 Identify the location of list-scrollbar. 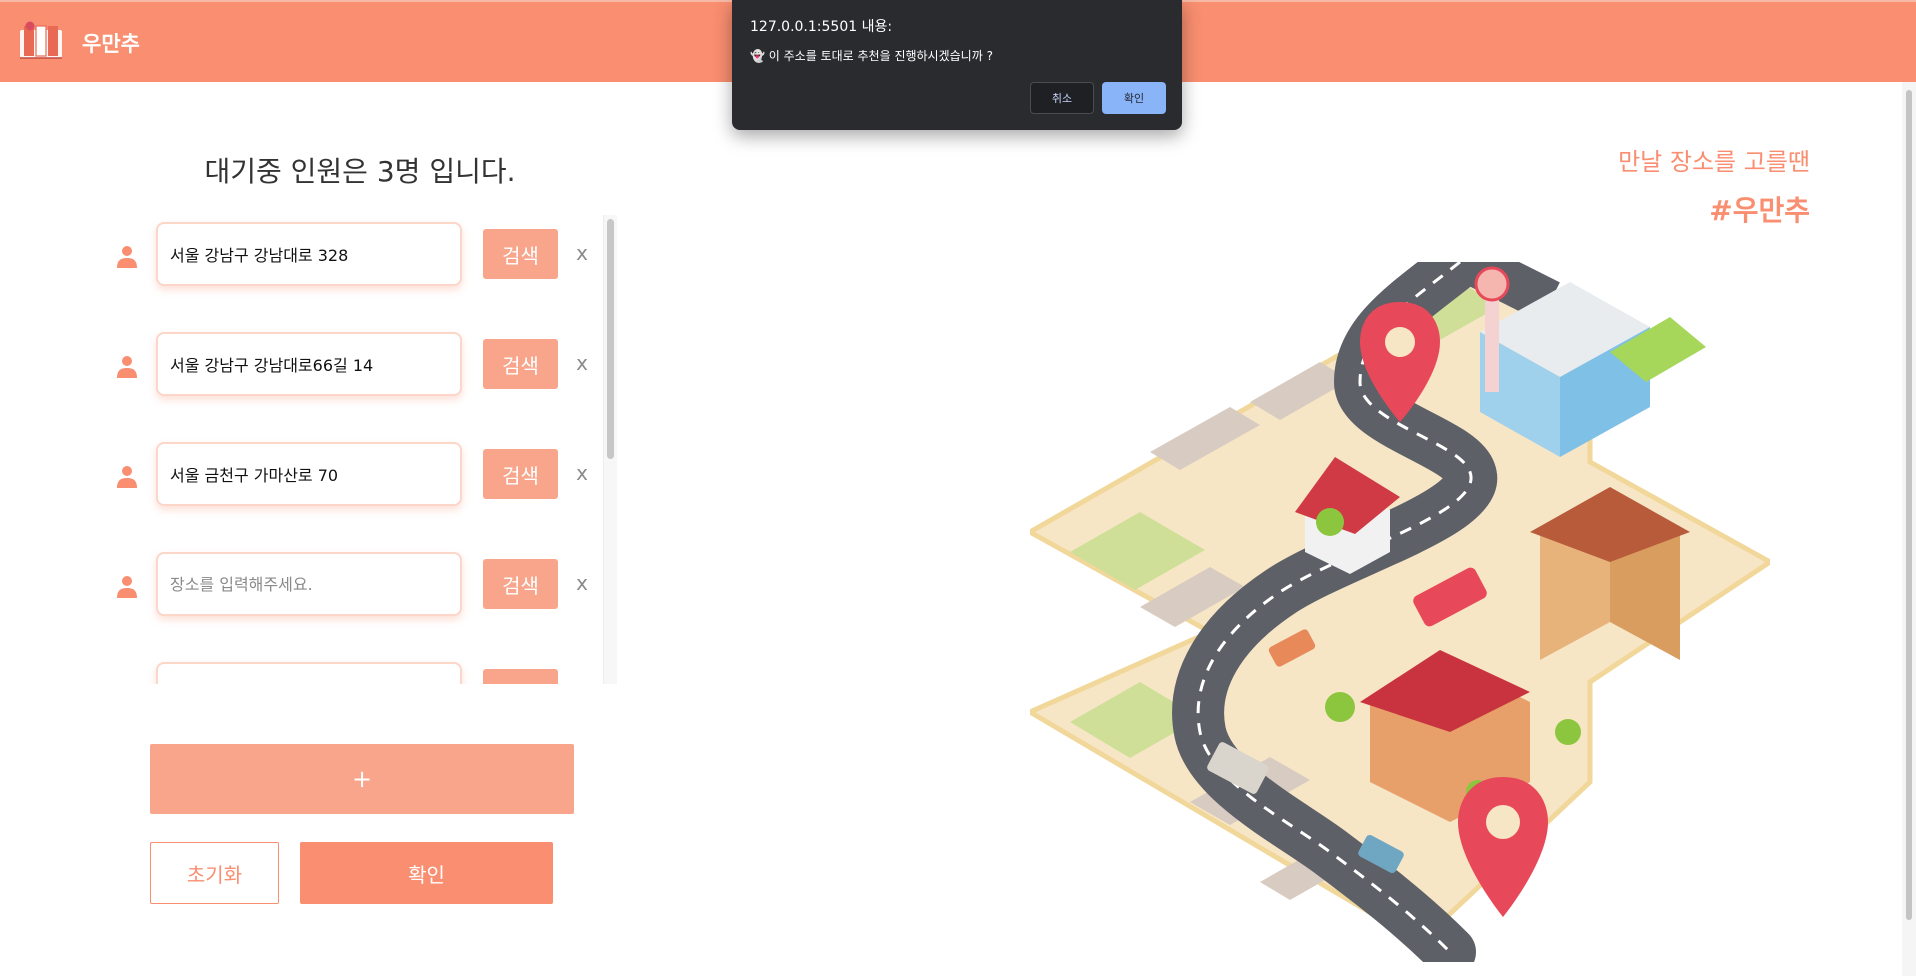
(610, 449).